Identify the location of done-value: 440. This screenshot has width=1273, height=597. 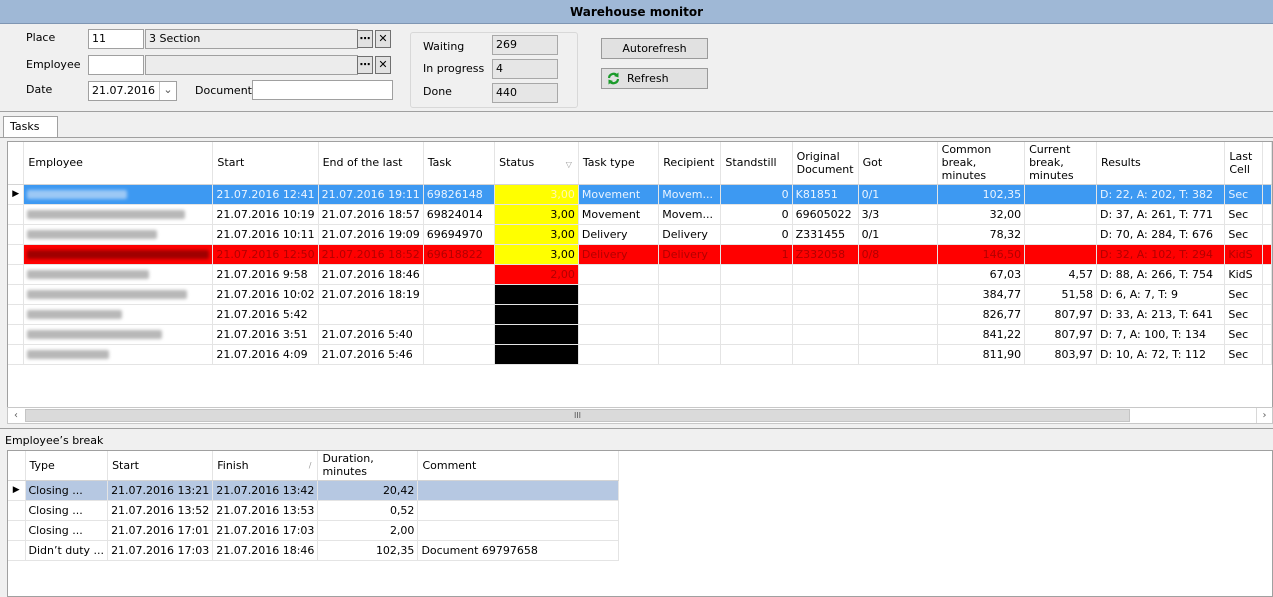
(525, 93).